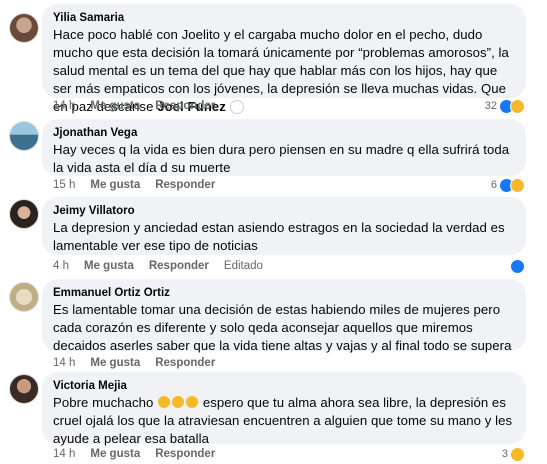  Describe the element at coordinates (236, 107) in the screenshot. I see `reaction-picker-icon` at that location.